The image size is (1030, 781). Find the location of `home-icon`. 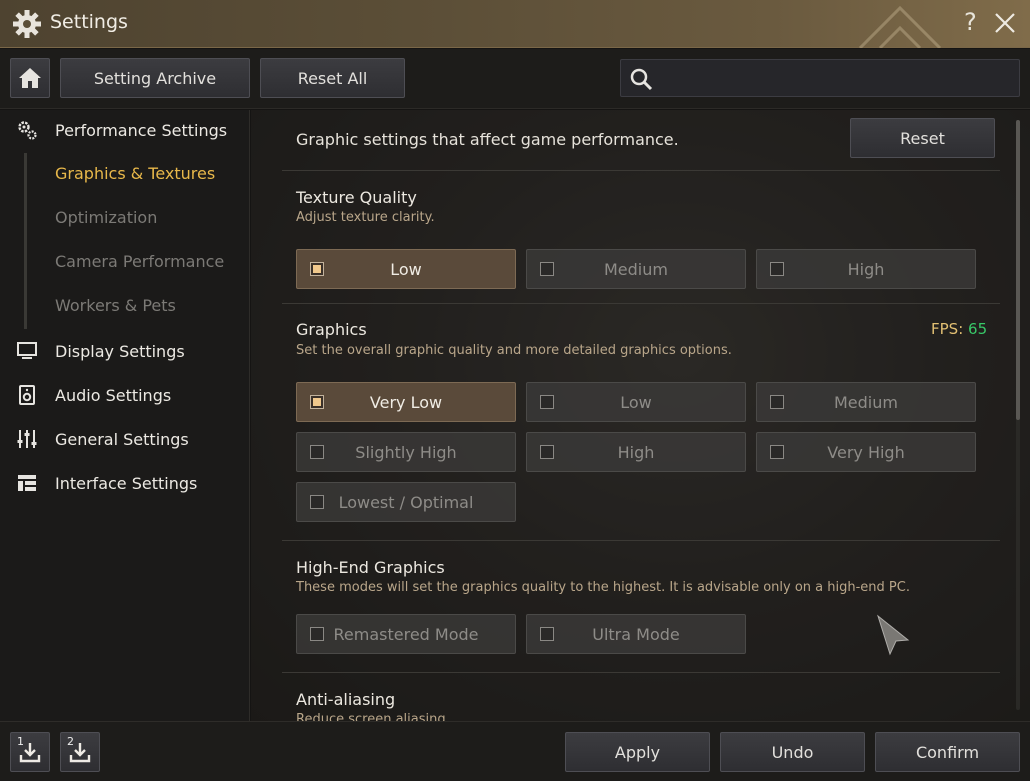

home-icon is located at coordinates (30, 78).